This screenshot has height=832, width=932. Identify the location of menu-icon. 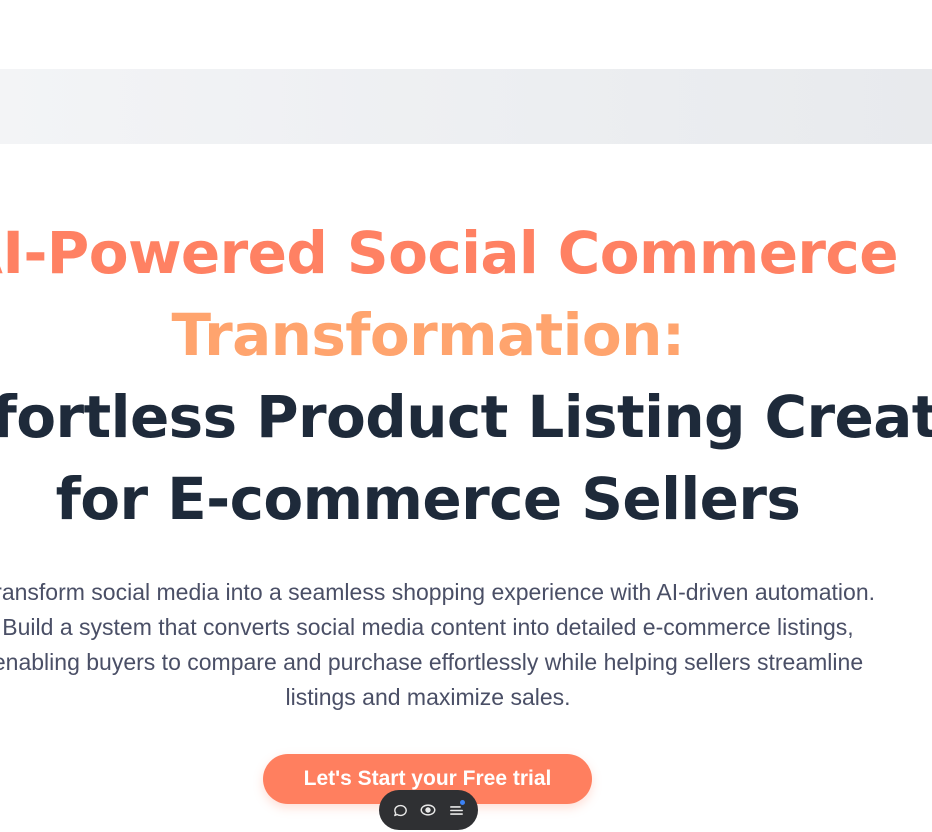
(456, 810).